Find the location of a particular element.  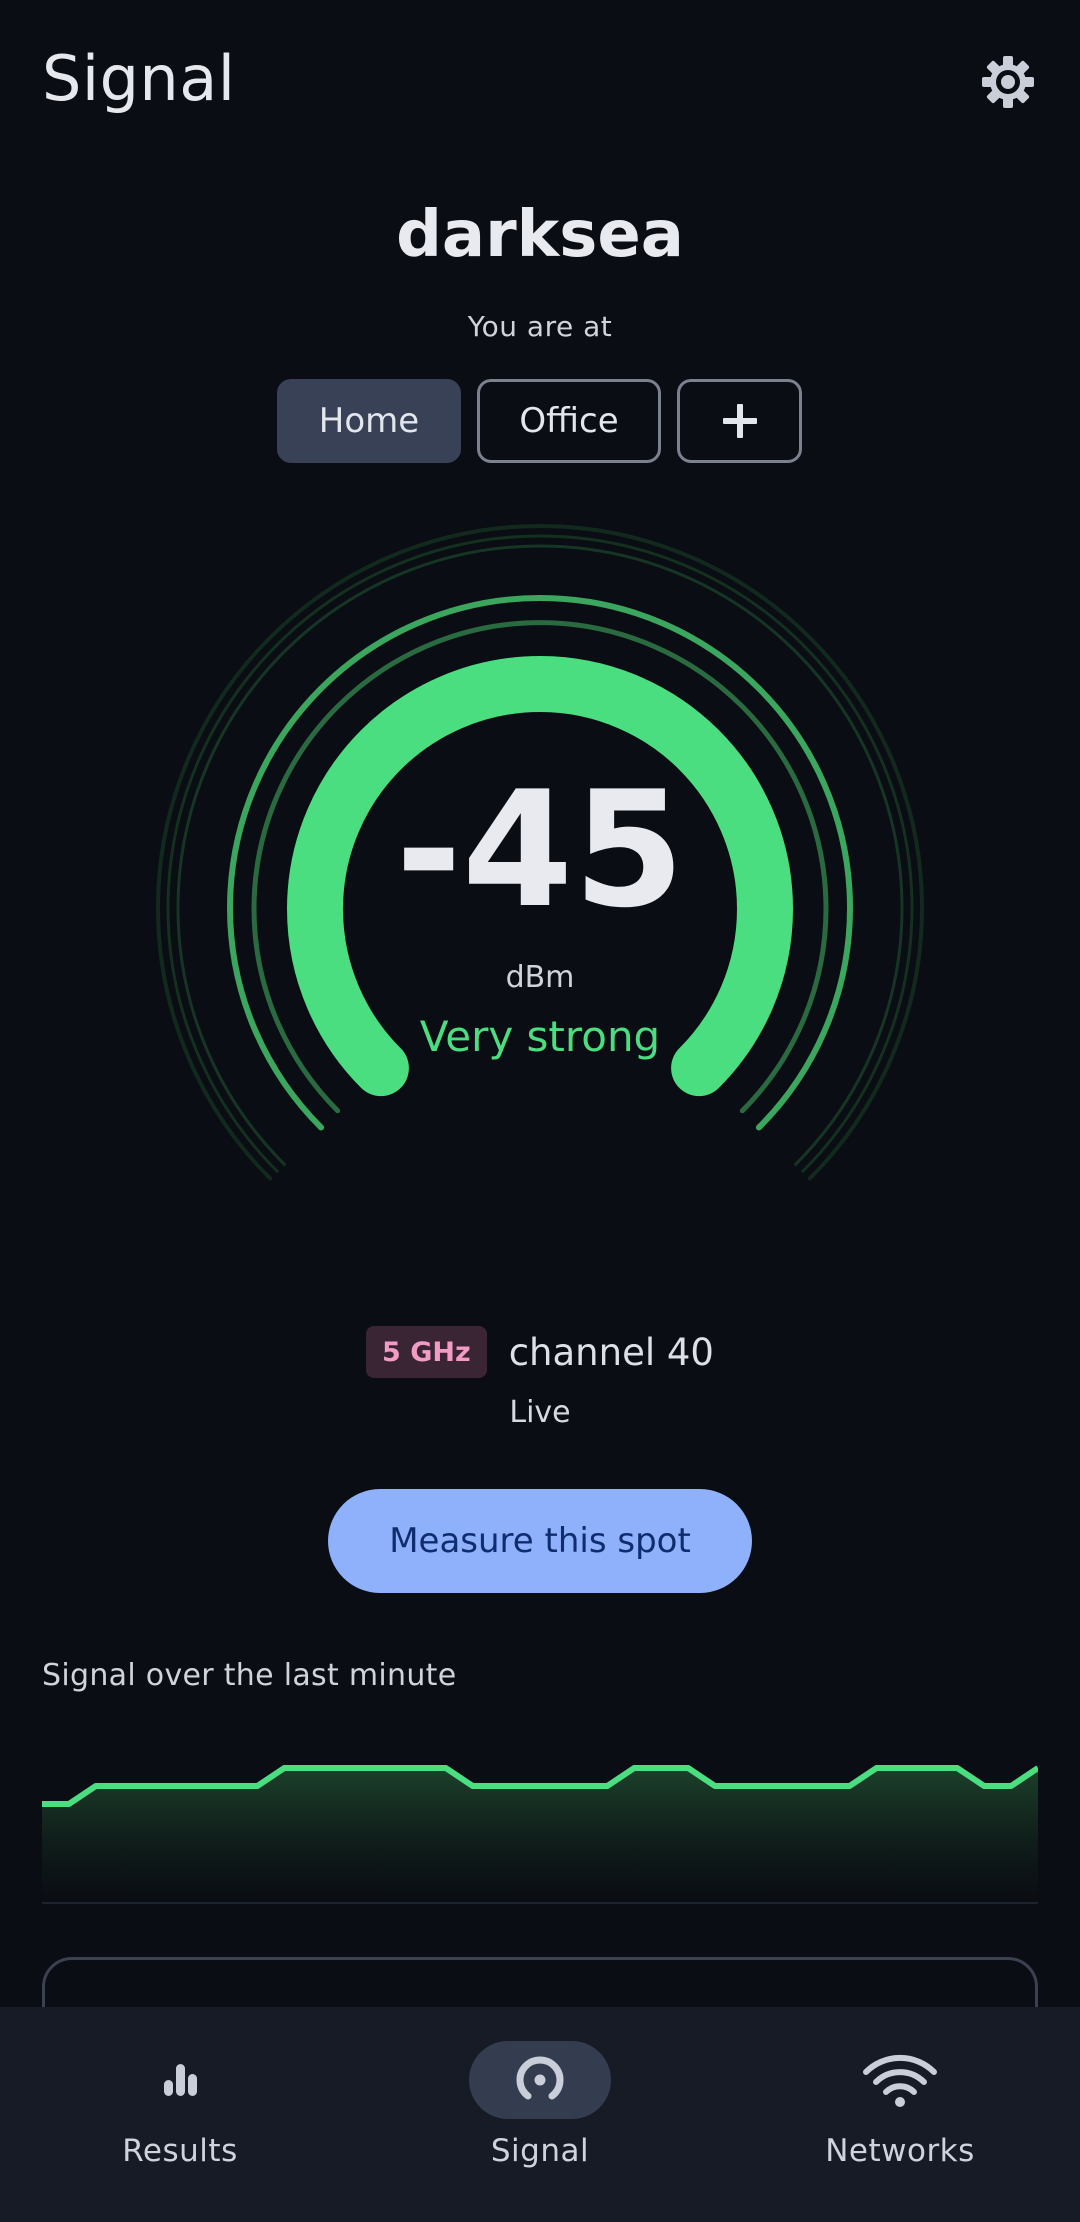

nav-networks: Networks is located at coordinates (900, 2114).